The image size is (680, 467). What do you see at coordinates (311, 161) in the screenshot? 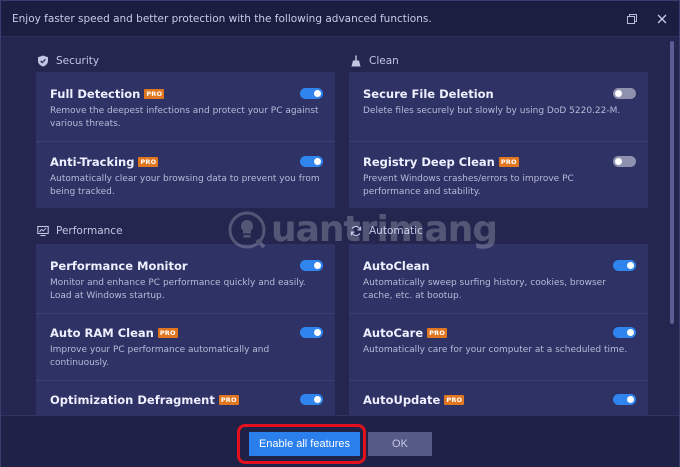
I see `anti-tracking-toggle` at bounding box center [311, 161].